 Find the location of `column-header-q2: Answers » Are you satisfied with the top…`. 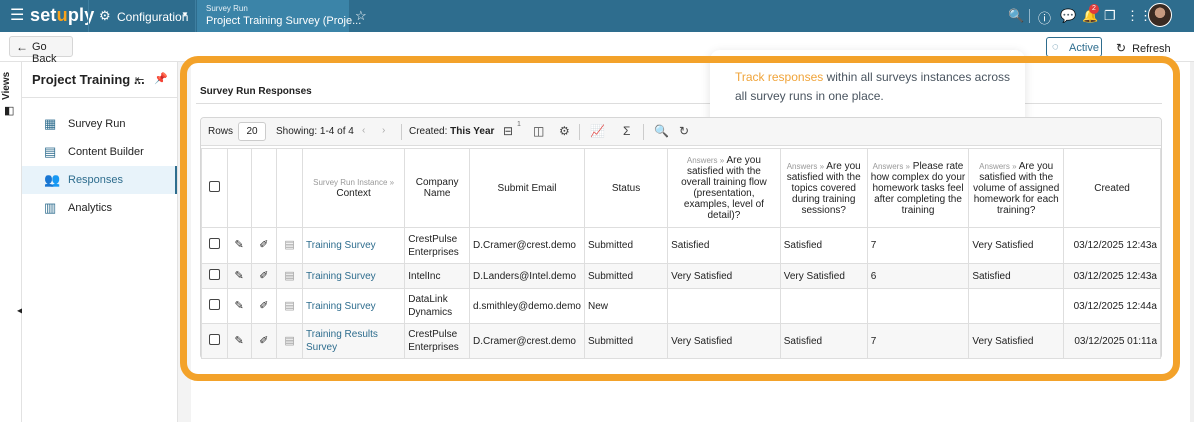

column-header-q2: Answers » Are you satisfied with the top… is located at coordinates (823, 188).